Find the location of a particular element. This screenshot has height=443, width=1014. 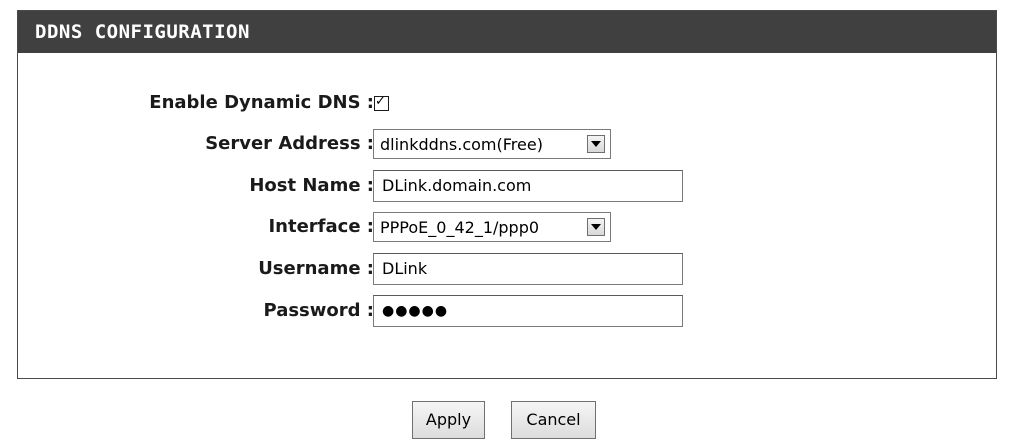

server-address-value: dlinkddns.com(Free) is located at coordinates (461, 144).